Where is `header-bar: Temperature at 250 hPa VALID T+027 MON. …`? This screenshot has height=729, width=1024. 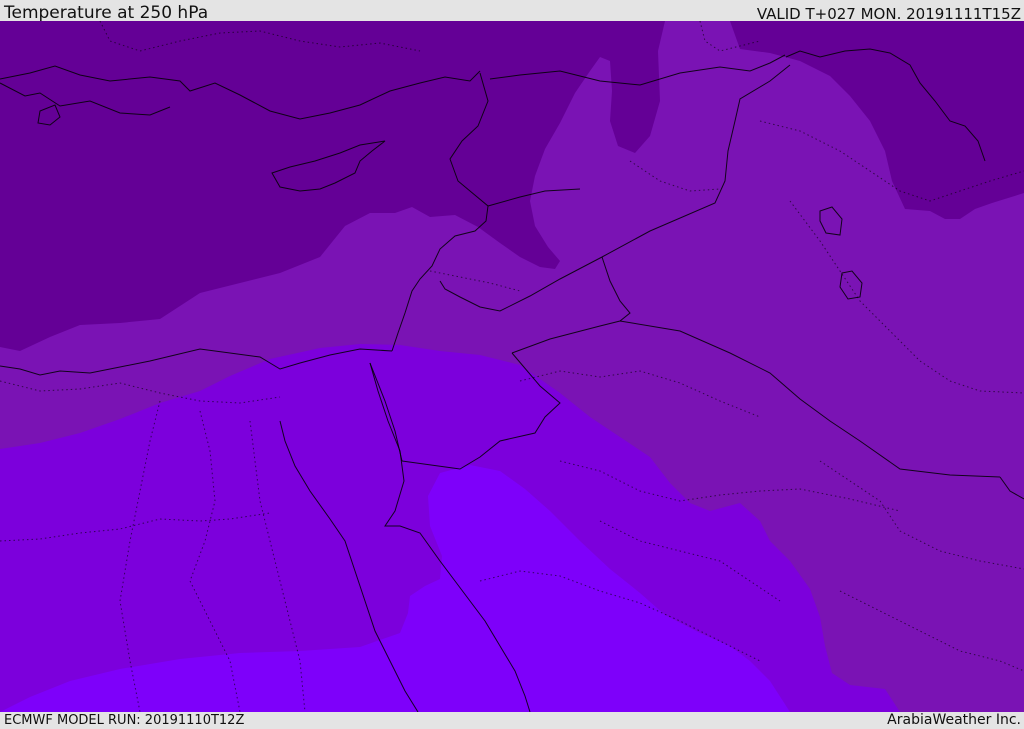
header-bar: Temperature at 250 hPa VALID T+027 MON. … is located at coordinates (512, 11).